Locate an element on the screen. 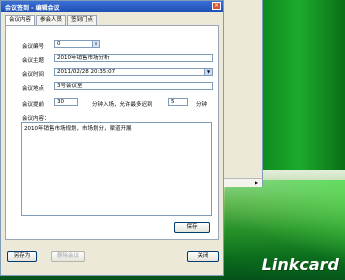 This screenshot has width=345, height=280. subject-field: 2010年销售市场分析 is located at coordinates (133, 58).